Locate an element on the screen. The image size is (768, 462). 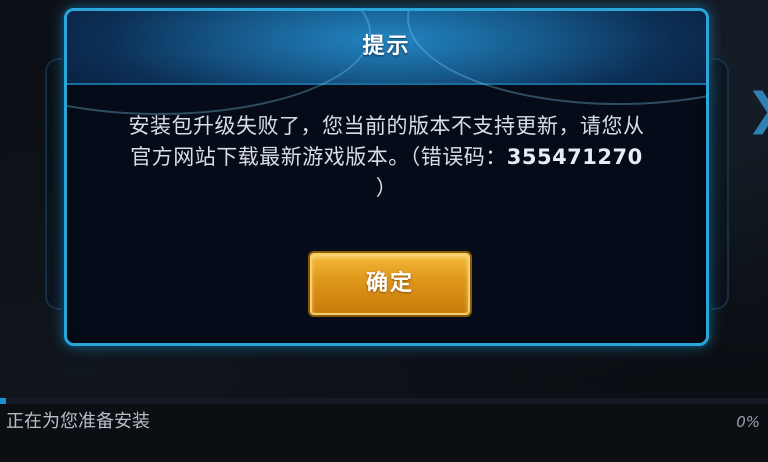
confirm-button: 确定 is located at coordinates (390, 284).